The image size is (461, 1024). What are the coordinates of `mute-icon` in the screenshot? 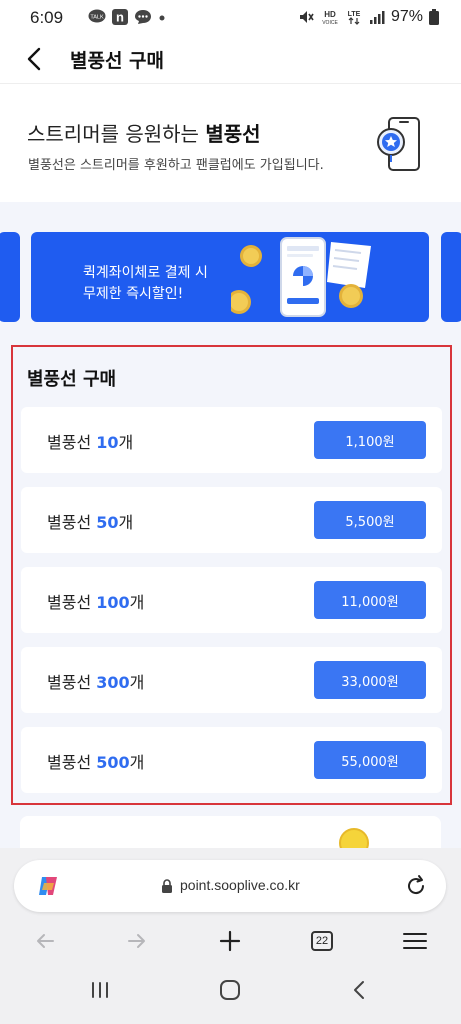 It's located at (306, 17).